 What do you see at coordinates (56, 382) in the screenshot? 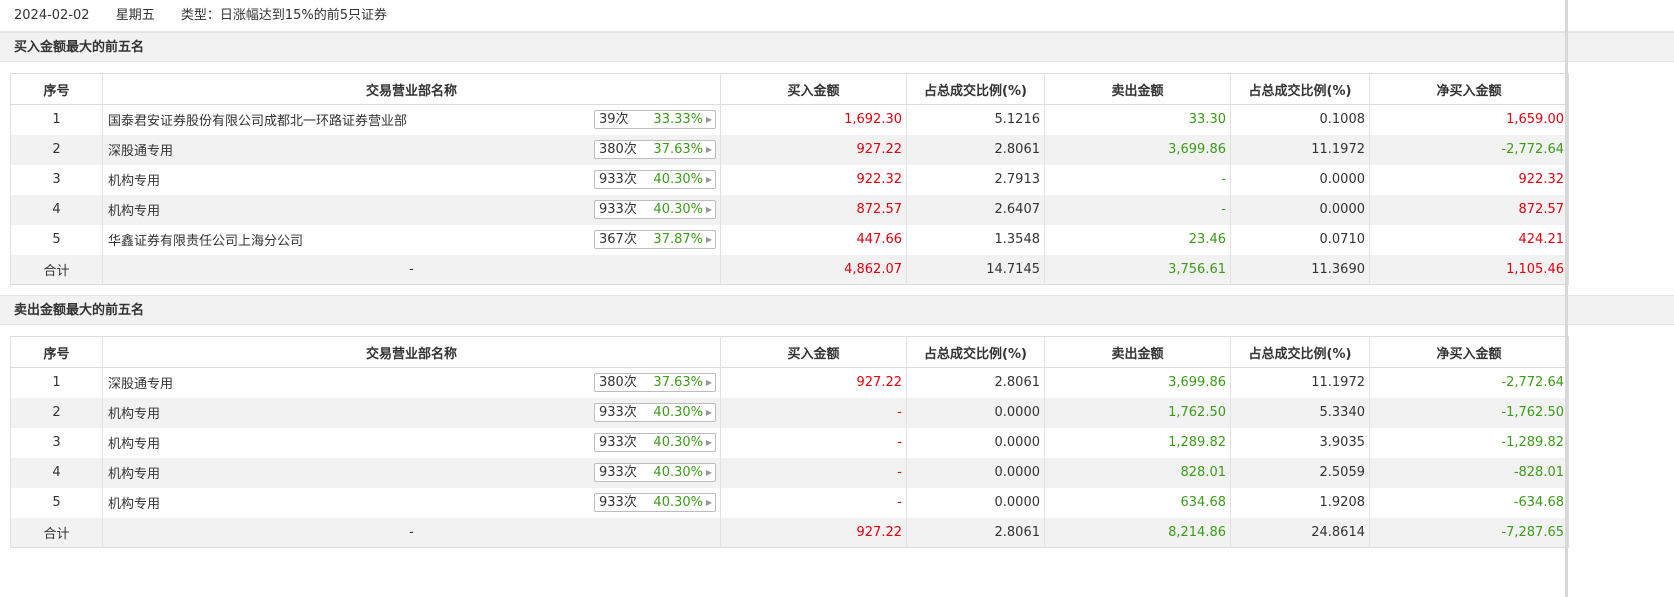
I see `row-no: 1` at bounding box center [56, 382].